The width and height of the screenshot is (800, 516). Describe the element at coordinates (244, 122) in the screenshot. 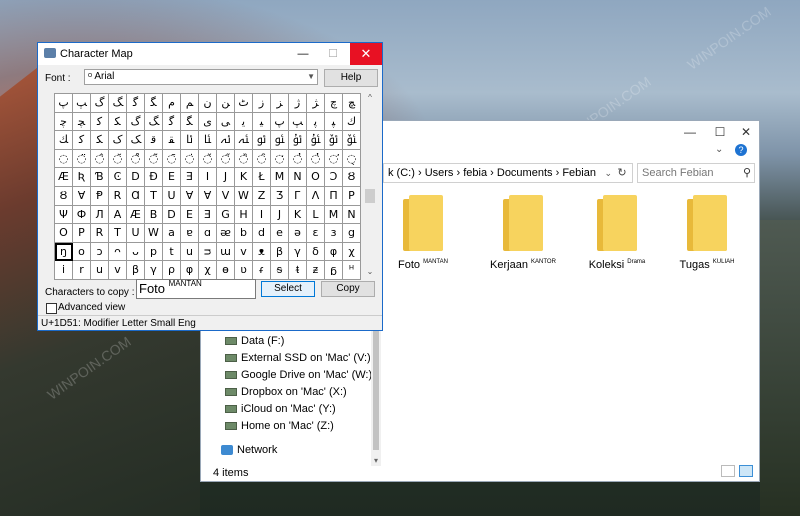

I see `character-cell: ﯾ` at that location.